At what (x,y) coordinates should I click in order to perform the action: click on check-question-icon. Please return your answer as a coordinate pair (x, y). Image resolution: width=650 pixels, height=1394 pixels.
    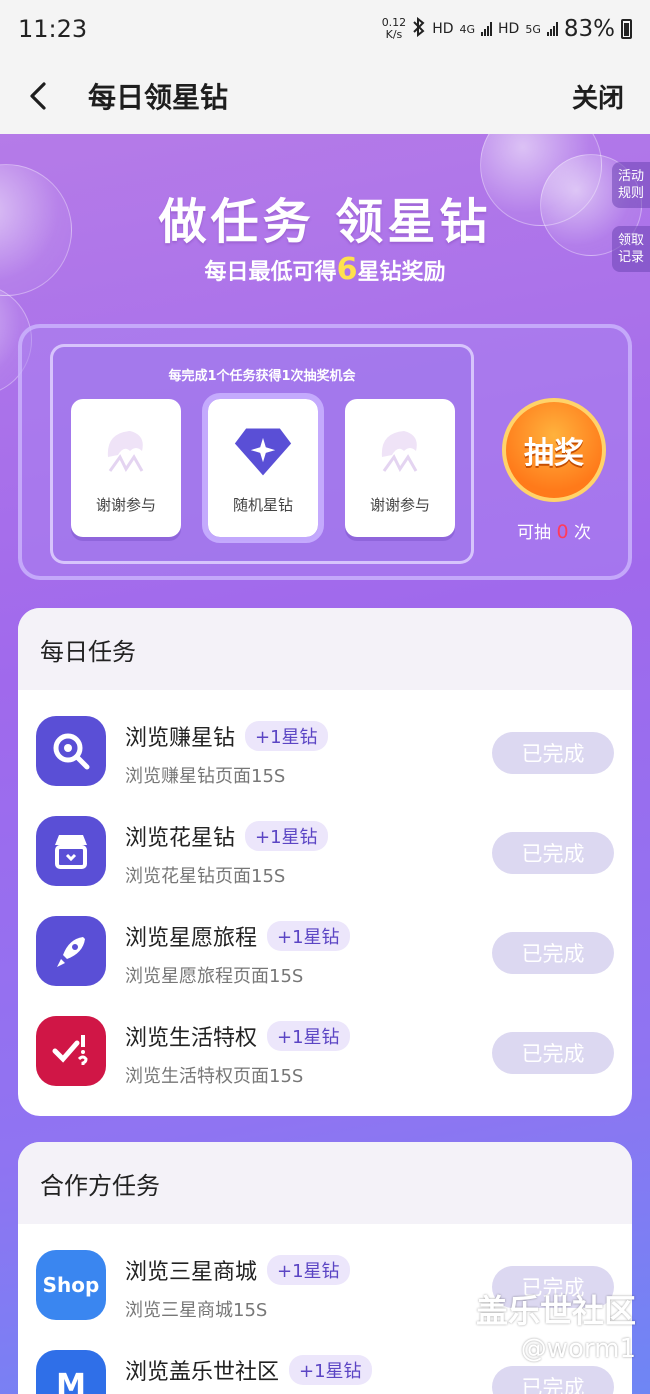
    Looking at the image, I should click on (71, 1051).